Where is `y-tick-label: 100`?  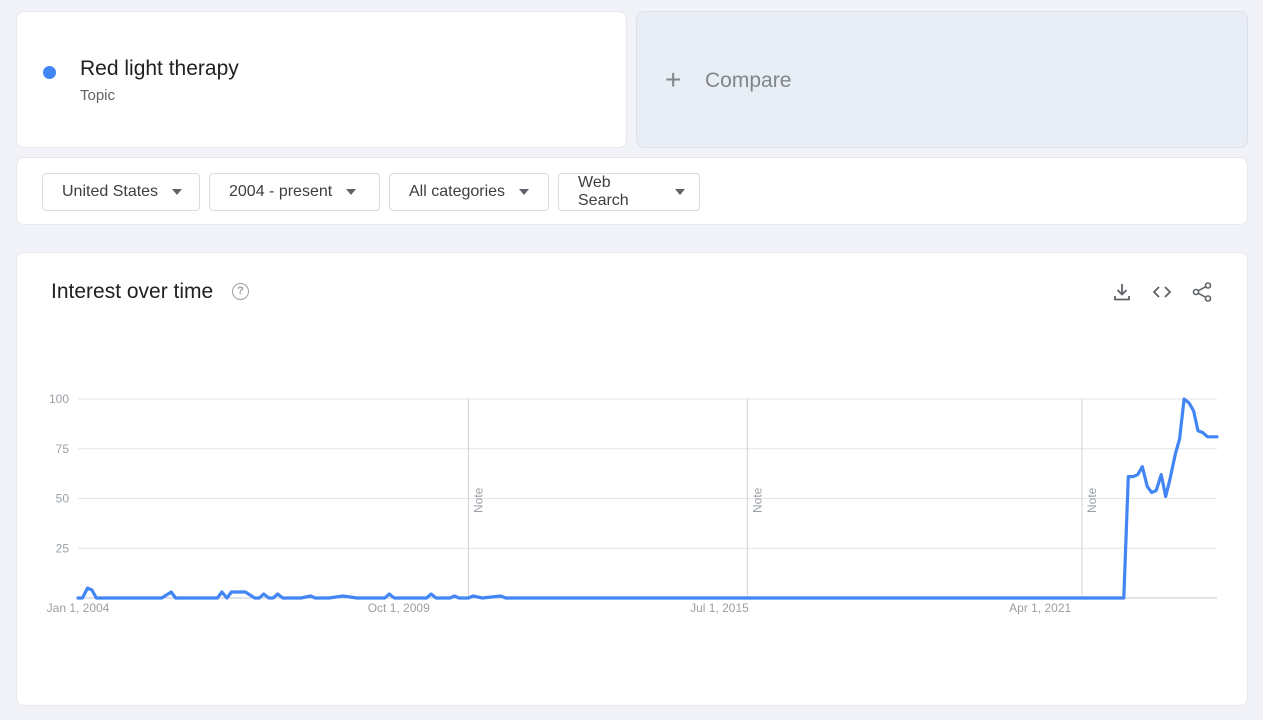 y-tick-label: 100 is located at coordinates (59, 399).